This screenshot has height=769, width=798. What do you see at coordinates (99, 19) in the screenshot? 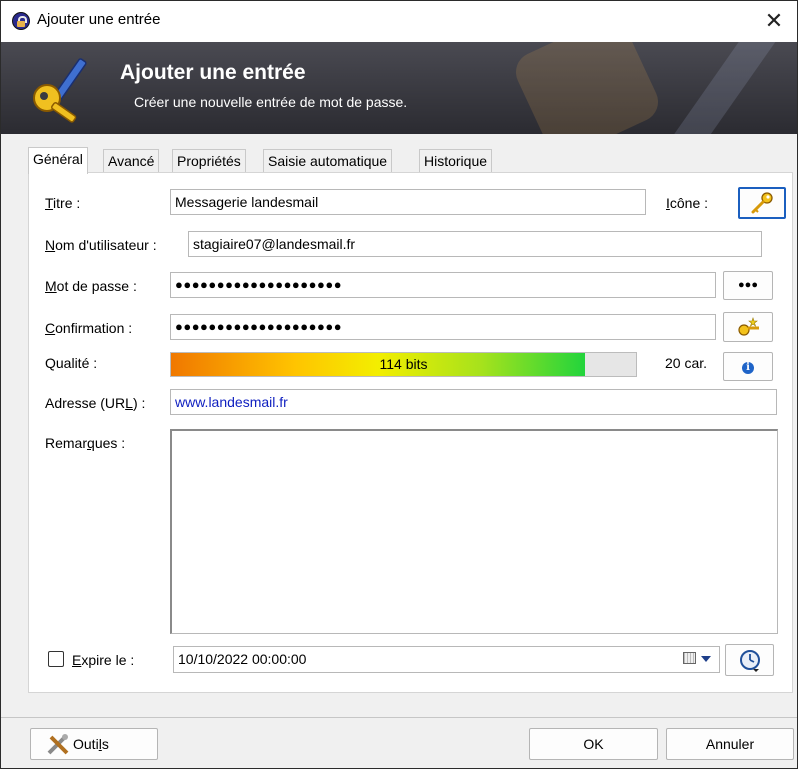
I see `window-title: Ajouter une entrée` at bounding box center [99, 19].